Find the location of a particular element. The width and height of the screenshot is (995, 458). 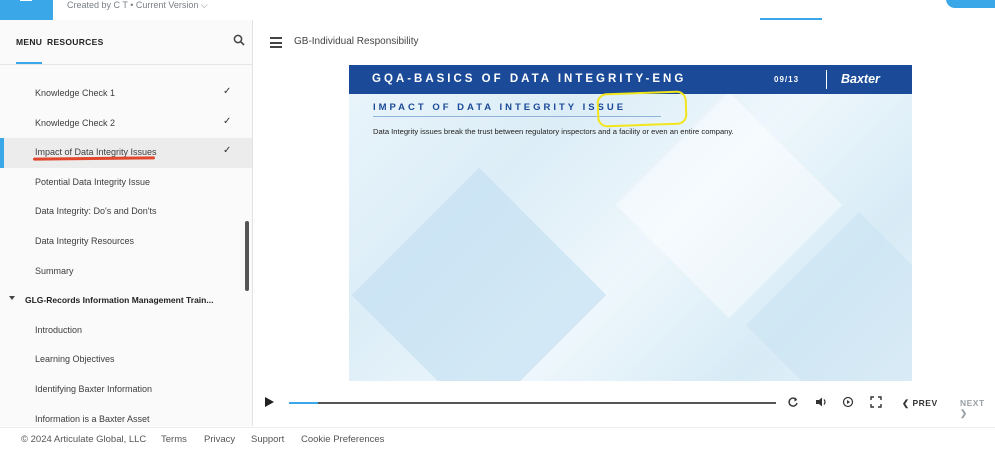

volume-icon is located at coordinates (821, 402).